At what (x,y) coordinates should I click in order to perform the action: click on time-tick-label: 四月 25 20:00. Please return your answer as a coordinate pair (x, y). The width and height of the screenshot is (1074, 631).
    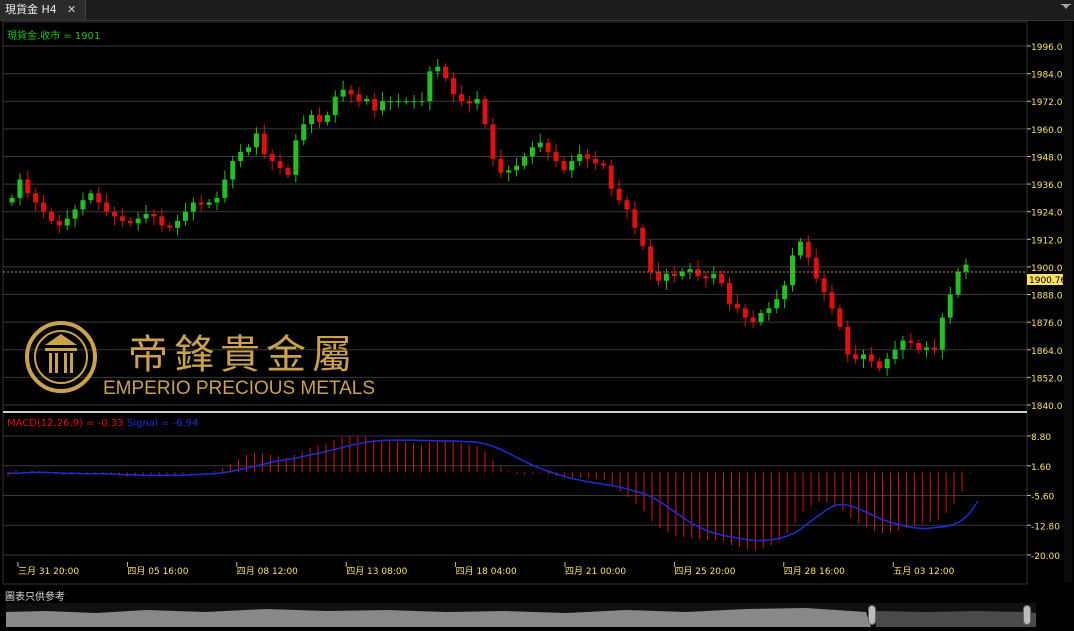
    Looking at the image, I should click on (704, 571).